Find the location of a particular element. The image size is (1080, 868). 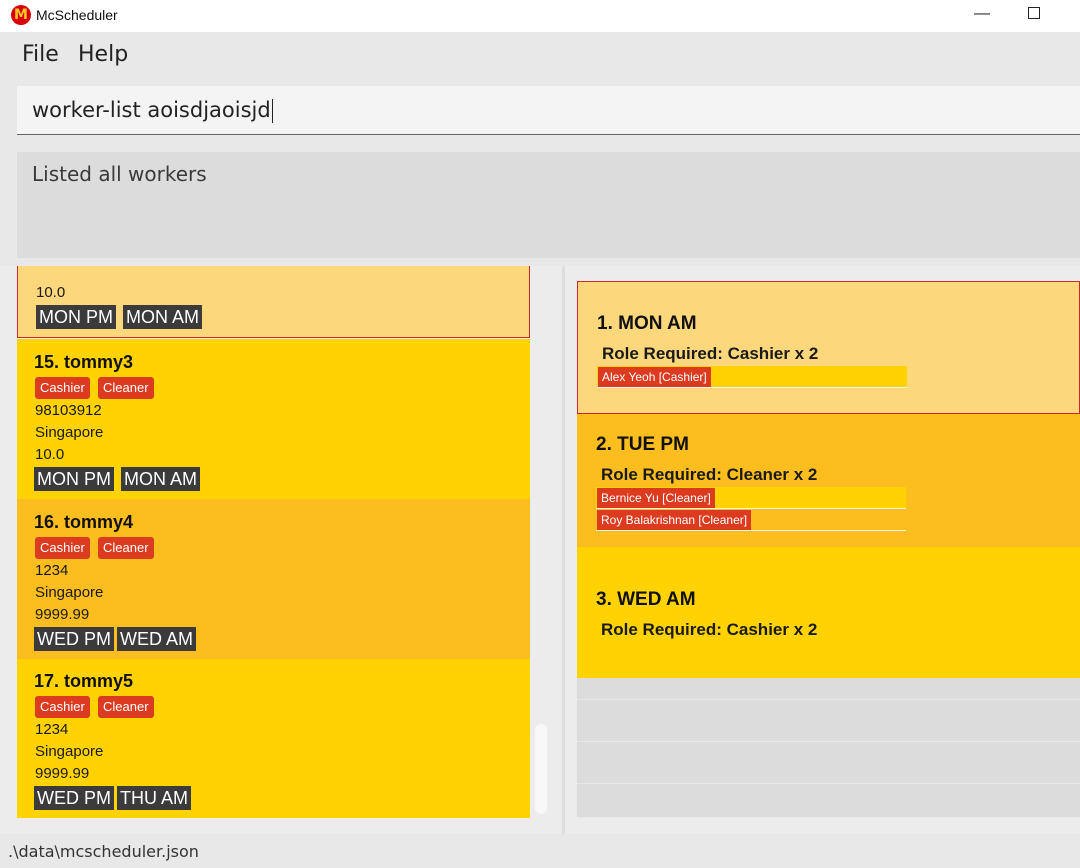

worker-list-scrollbar is located at coordinates (541, 769).